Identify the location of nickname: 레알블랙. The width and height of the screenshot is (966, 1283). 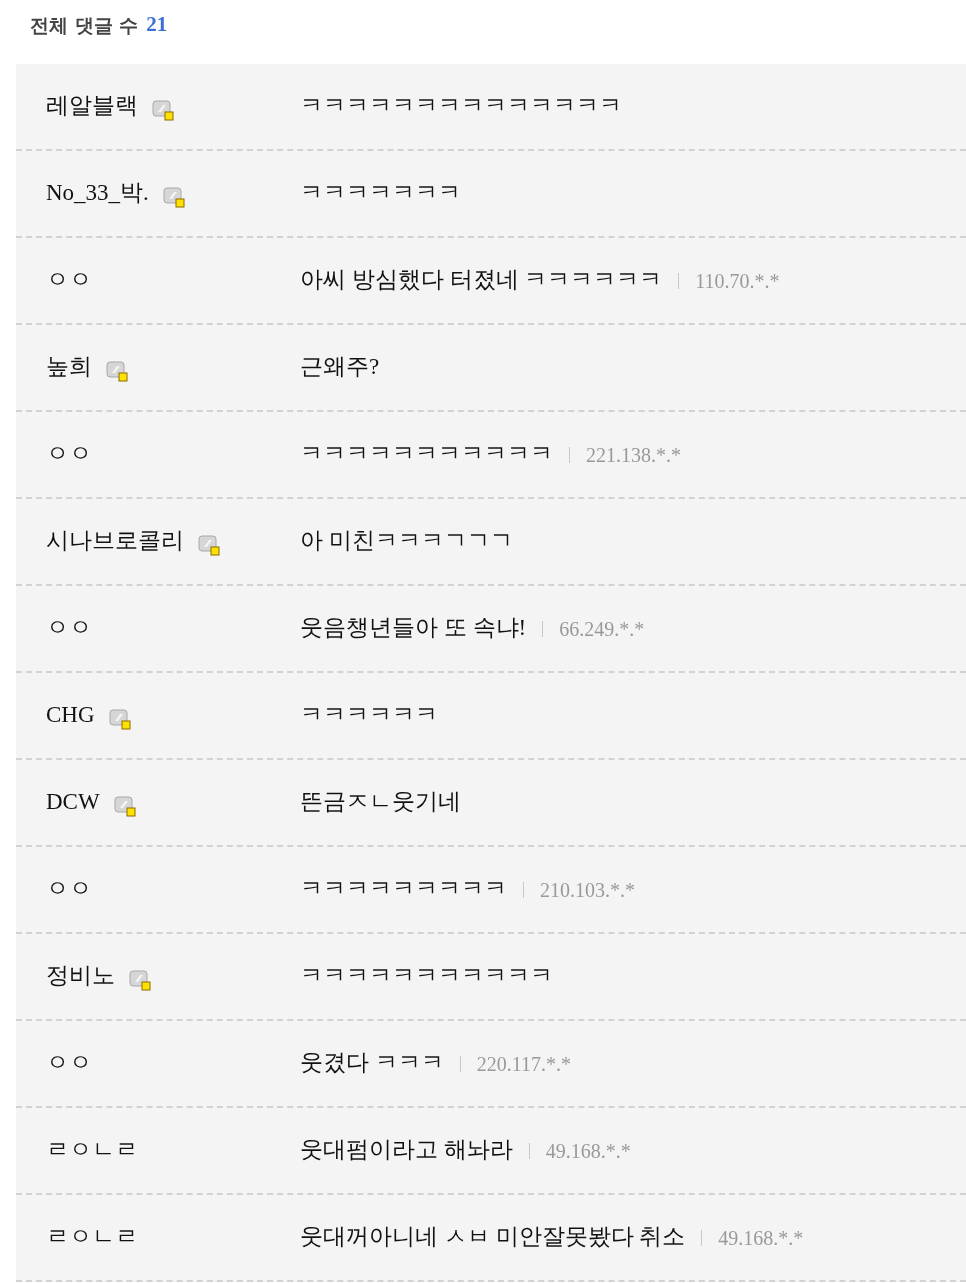
(92, 106).